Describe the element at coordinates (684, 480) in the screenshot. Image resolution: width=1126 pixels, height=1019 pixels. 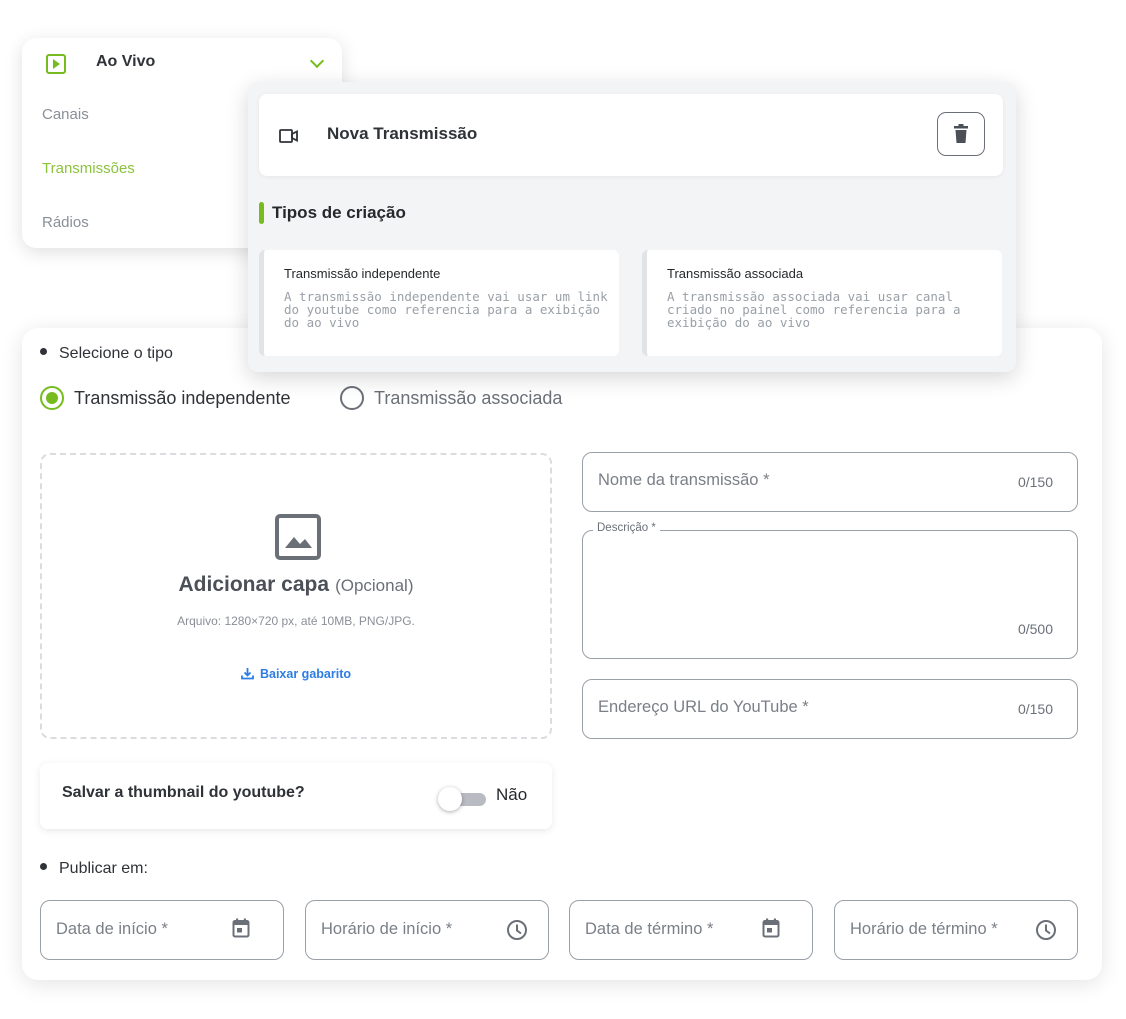
I see `transmission-name-placeholder: Nome da transmissão *` at that location.